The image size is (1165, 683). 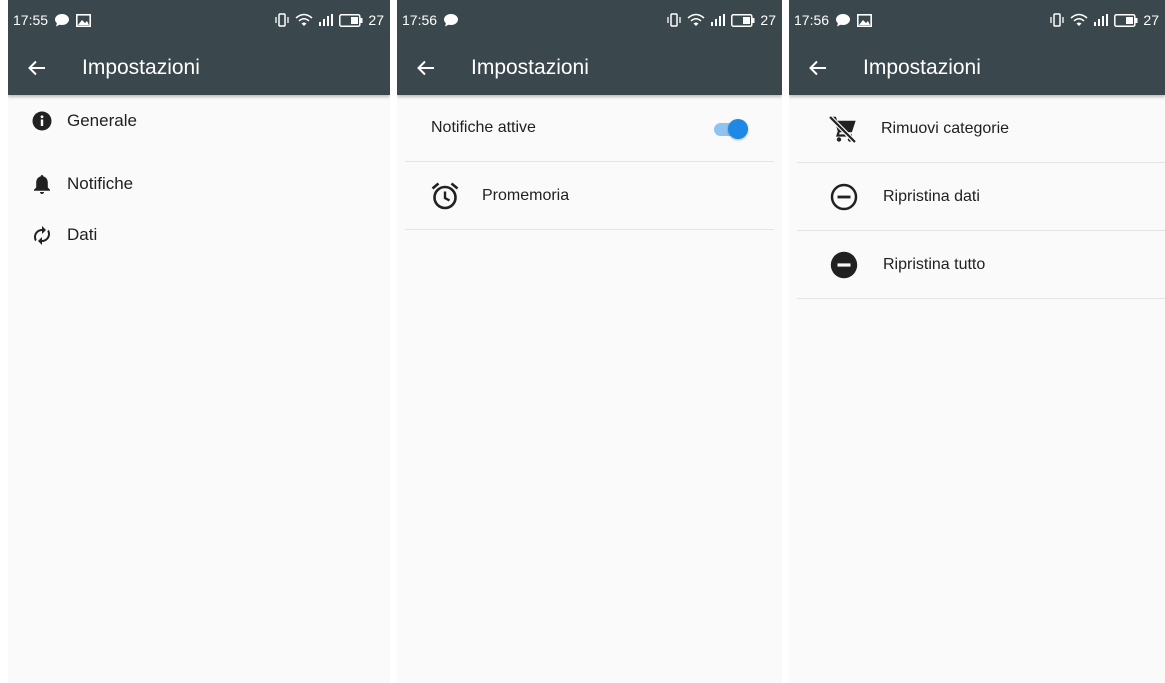 I want to click on status-bar: 17:55 27, so click(x=199, y=20).